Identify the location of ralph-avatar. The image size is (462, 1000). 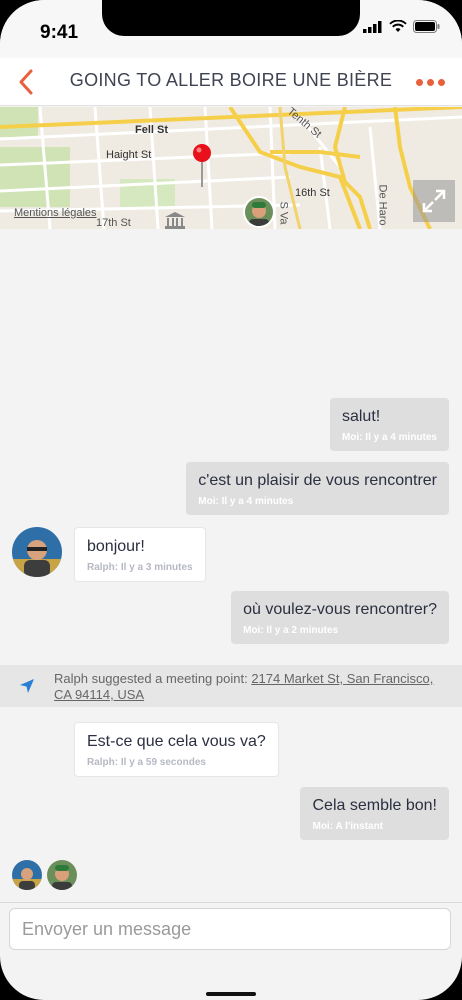
(37, 552).